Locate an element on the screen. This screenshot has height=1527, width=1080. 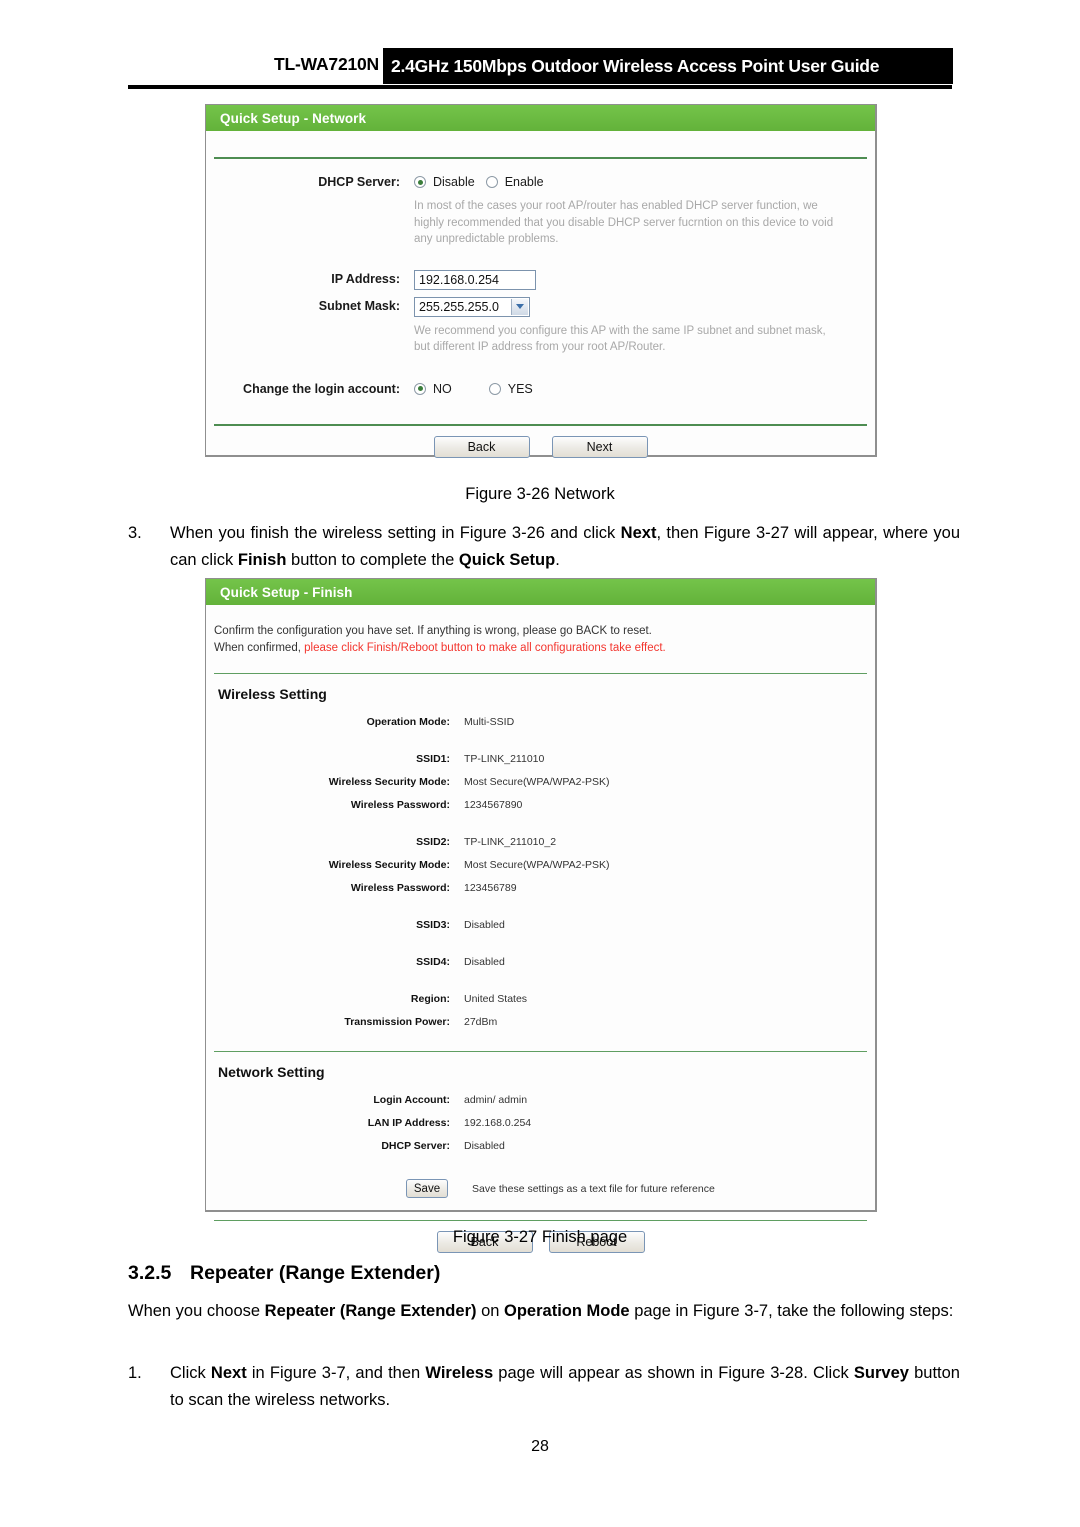
step-1-bold-wireless: Wireless is located at coordinates (459, 1373).